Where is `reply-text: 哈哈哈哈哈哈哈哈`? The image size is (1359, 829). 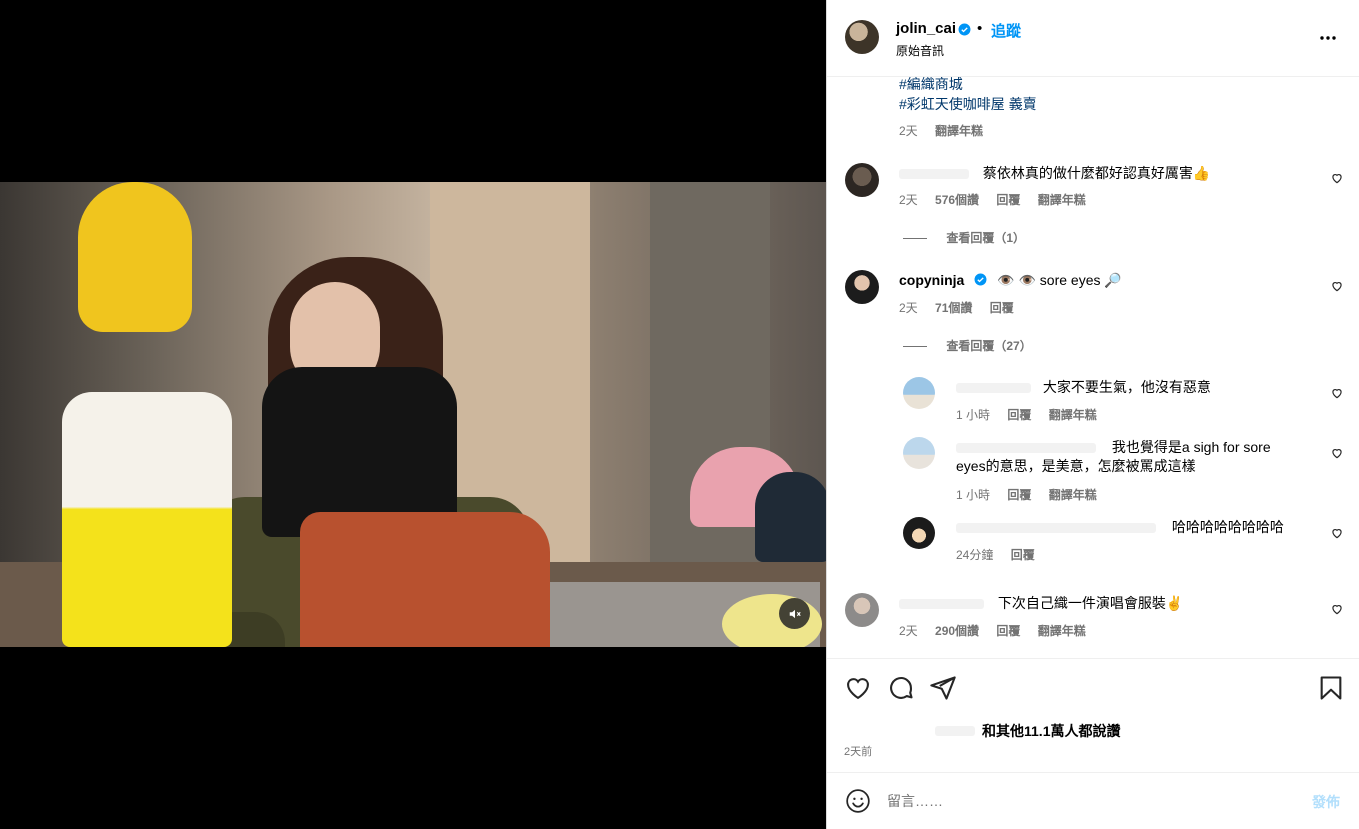 reply-text: 哈哈哈哈哈哈哈哈 is located at coordinates (1227, 527).